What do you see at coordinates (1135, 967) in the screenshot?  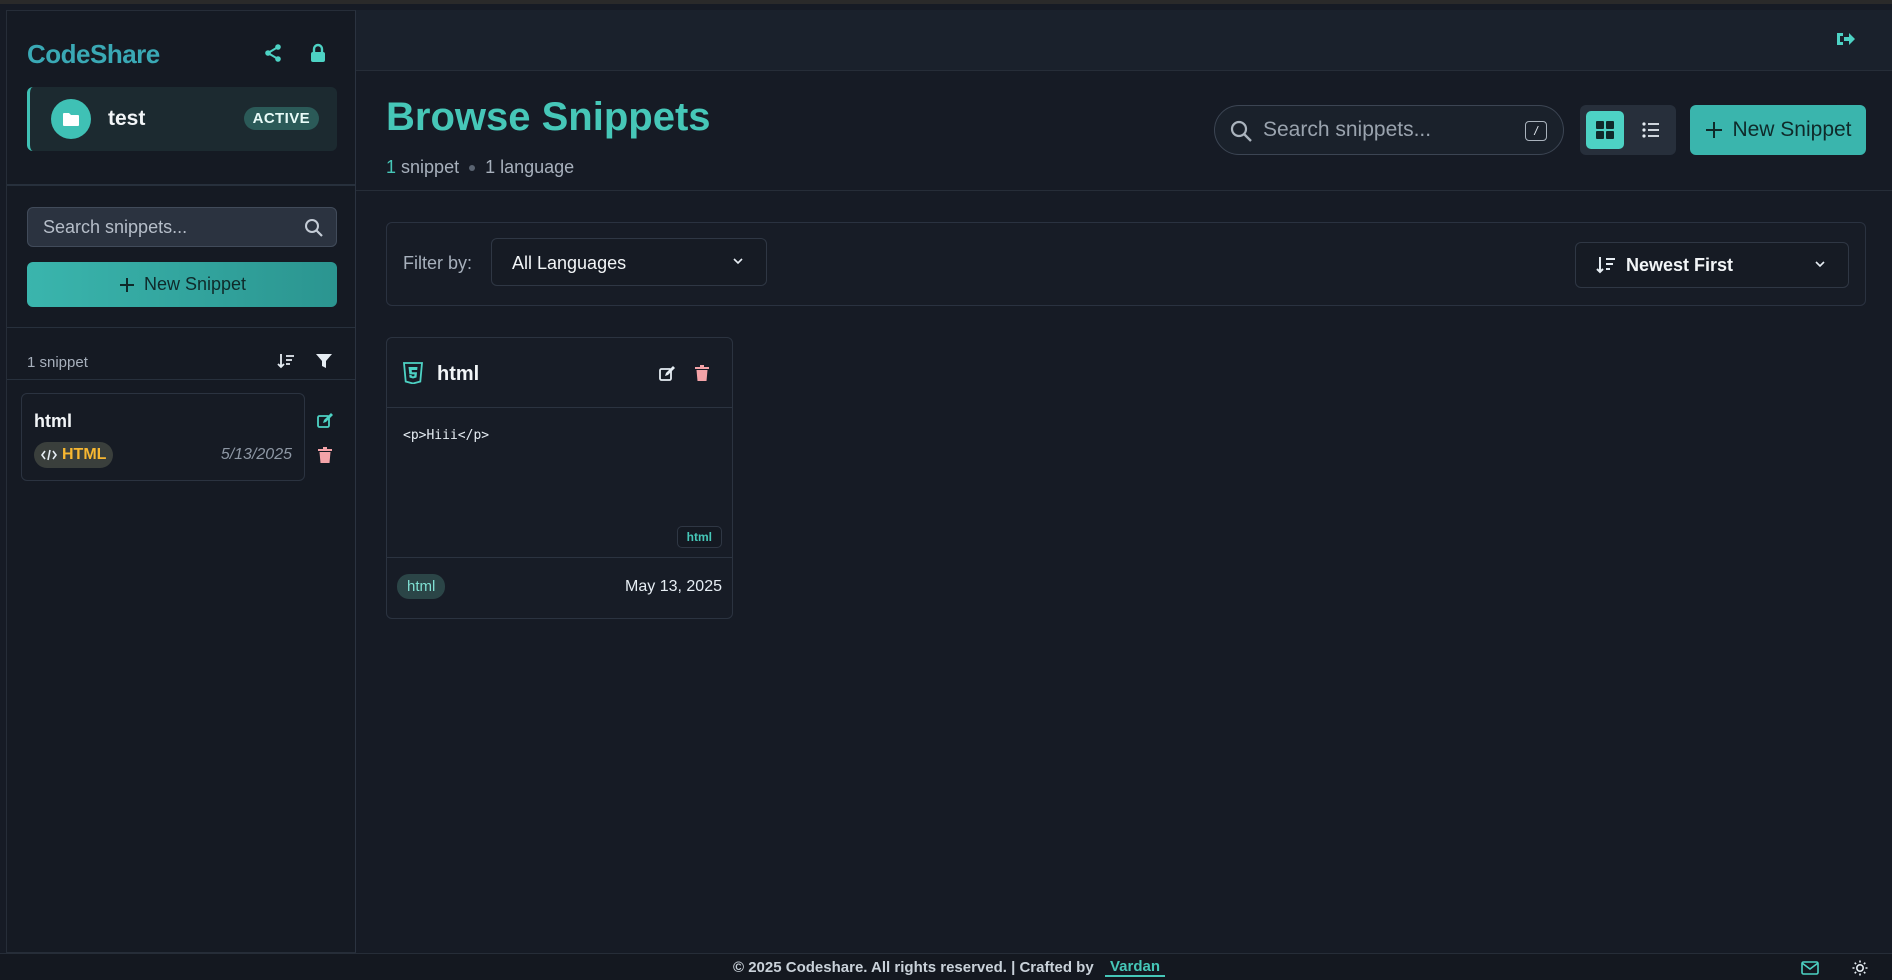 I see `footer-author-link: Vardan` at bounding box center [1135, 967].